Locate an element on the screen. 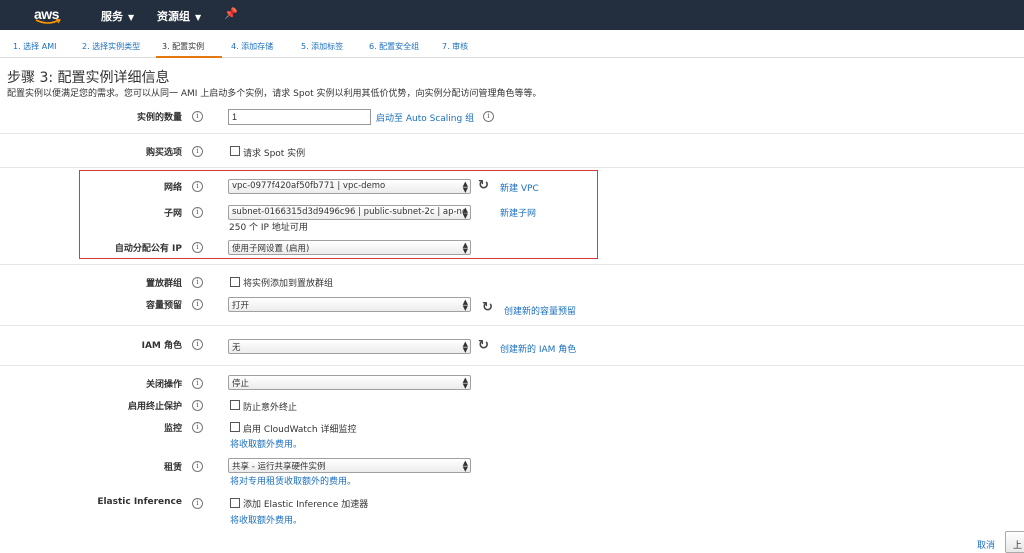 The height and width of the screenshot is (553, 1024). create-subnet-link: 新建子网 is located at coordinates (518, 212).